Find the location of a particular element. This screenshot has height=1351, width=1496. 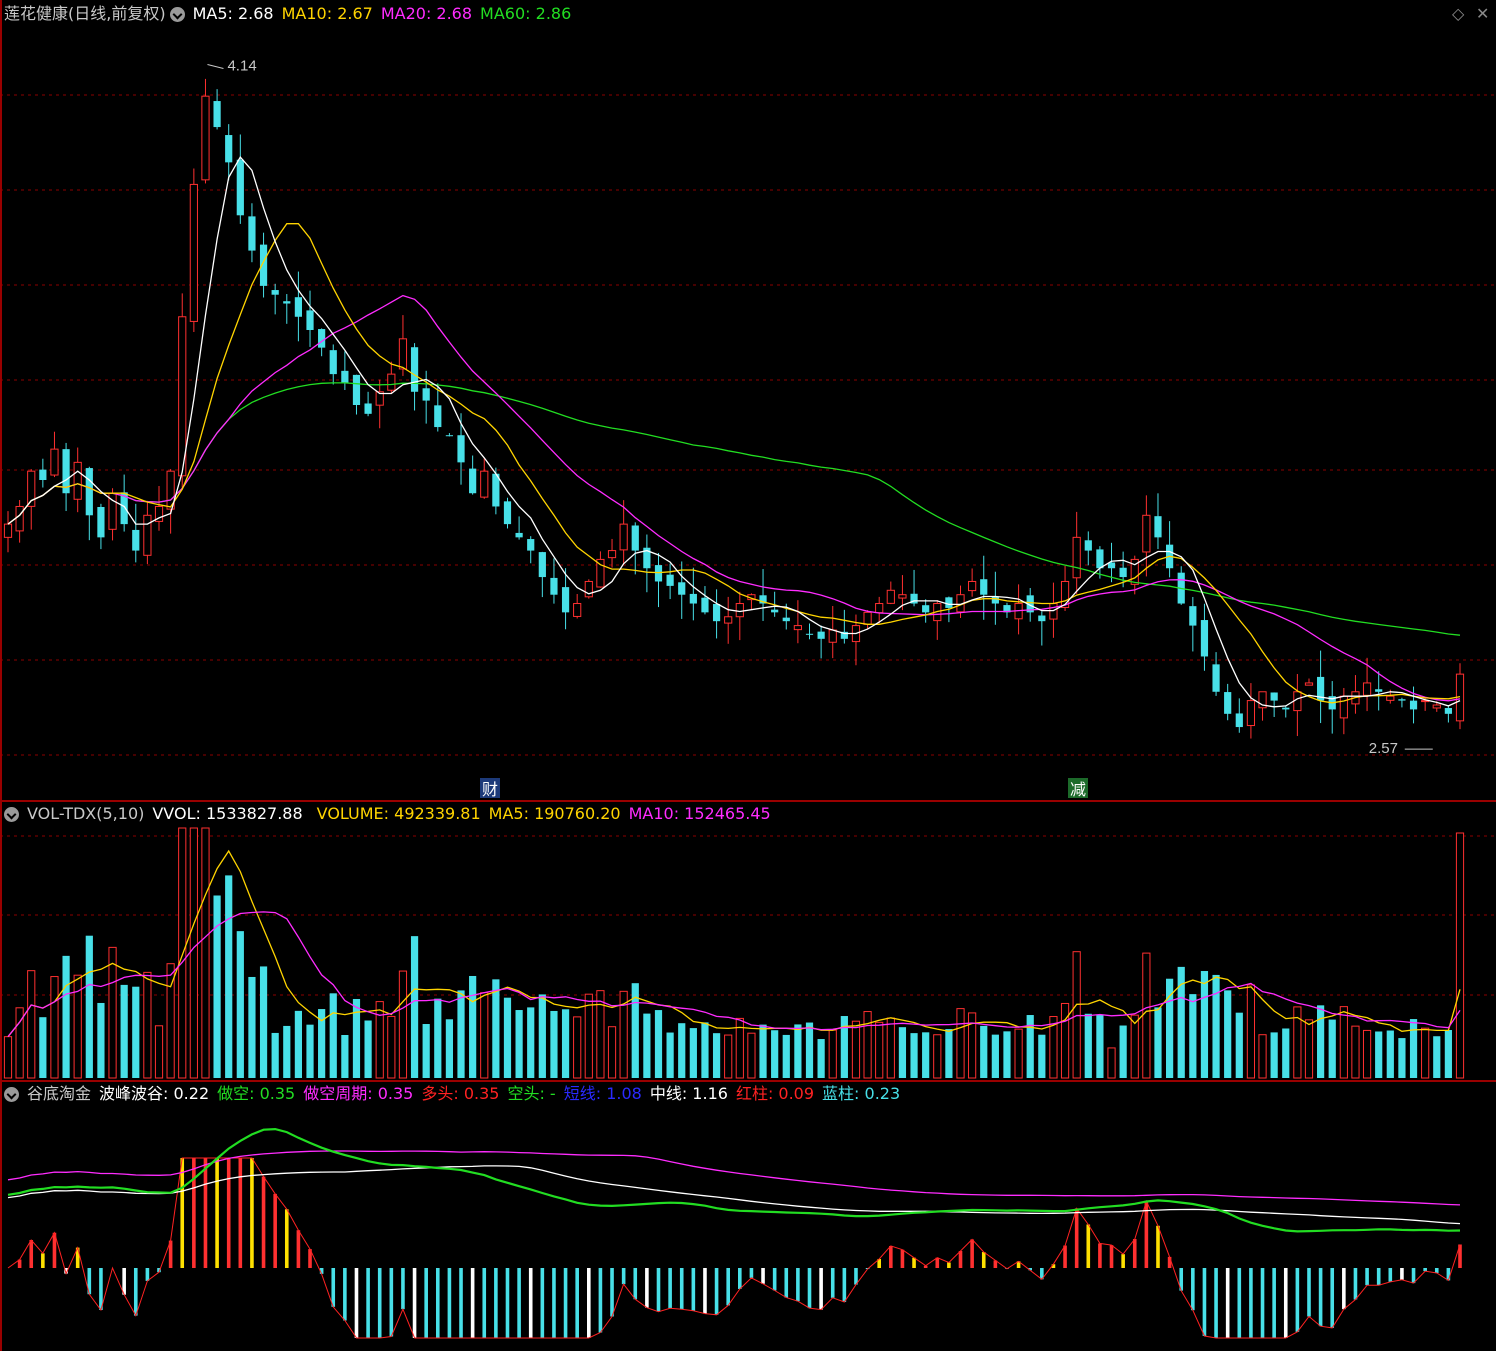

diamond-icon: ◇ is located at coordinates (1458, 13).